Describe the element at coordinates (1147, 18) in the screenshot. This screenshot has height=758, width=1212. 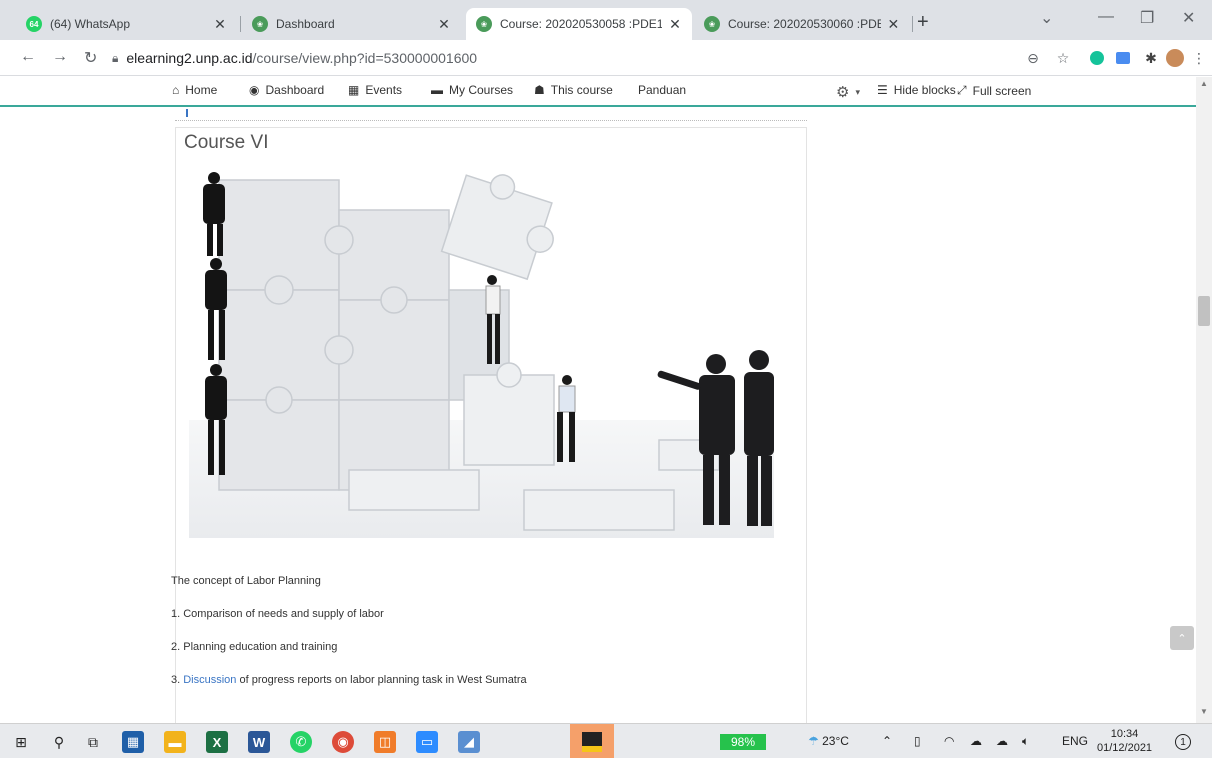
I see `restore-icon: ❐` at that location.